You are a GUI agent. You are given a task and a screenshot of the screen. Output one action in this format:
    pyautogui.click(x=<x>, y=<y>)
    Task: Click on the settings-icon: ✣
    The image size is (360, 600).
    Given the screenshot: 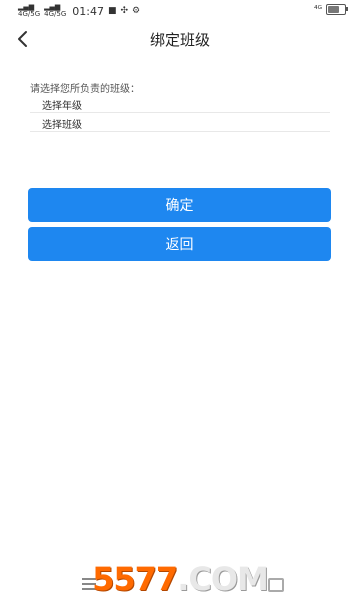 What is the action you would take?
    pyautogui.click(x=124, y=11)
    